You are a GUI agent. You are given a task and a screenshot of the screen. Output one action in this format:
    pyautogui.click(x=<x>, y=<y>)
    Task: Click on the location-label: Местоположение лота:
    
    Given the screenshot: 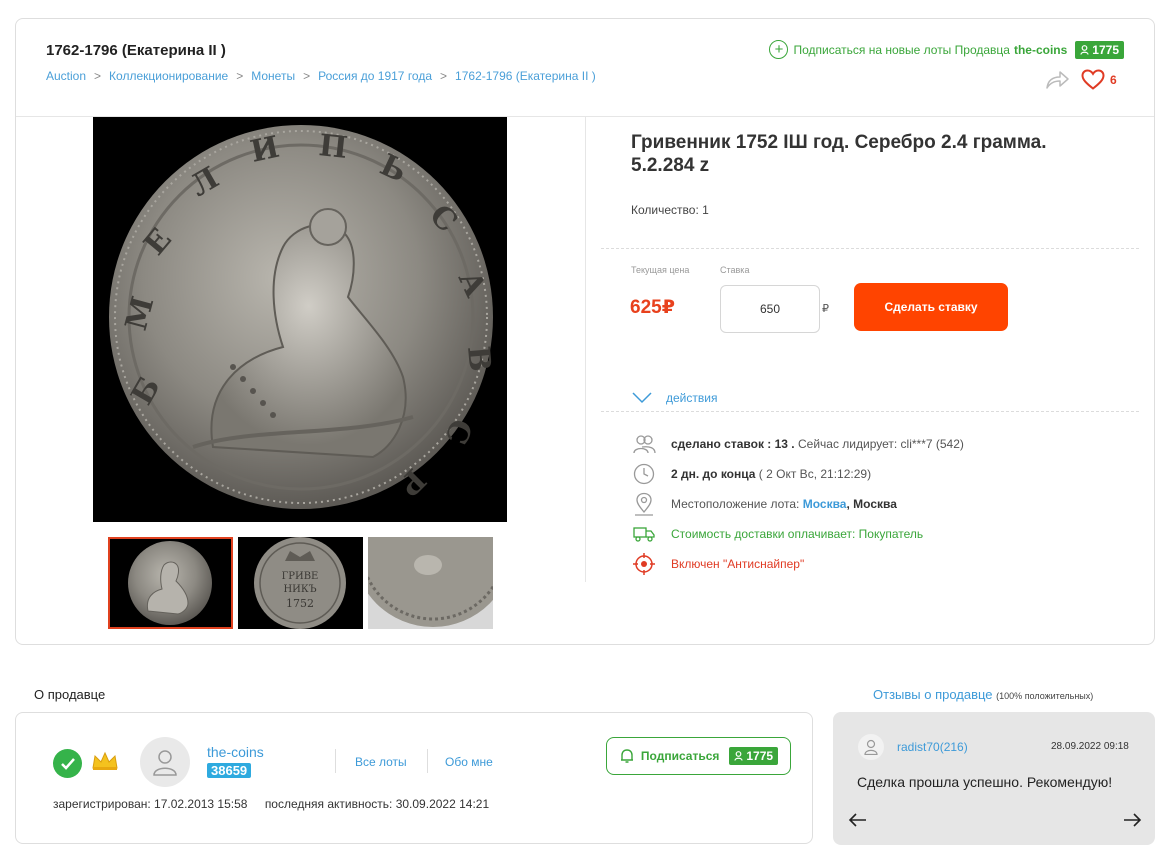 What is the action you would take?
    pyautogui.click(x=735, y=504)
    